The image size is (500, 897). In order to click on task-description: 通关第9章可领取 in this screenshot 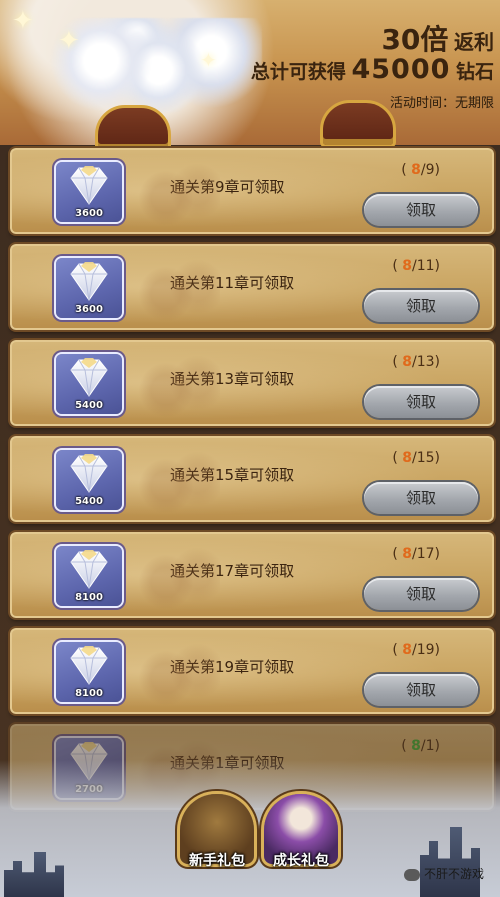, I will do `click(227, 187)`.